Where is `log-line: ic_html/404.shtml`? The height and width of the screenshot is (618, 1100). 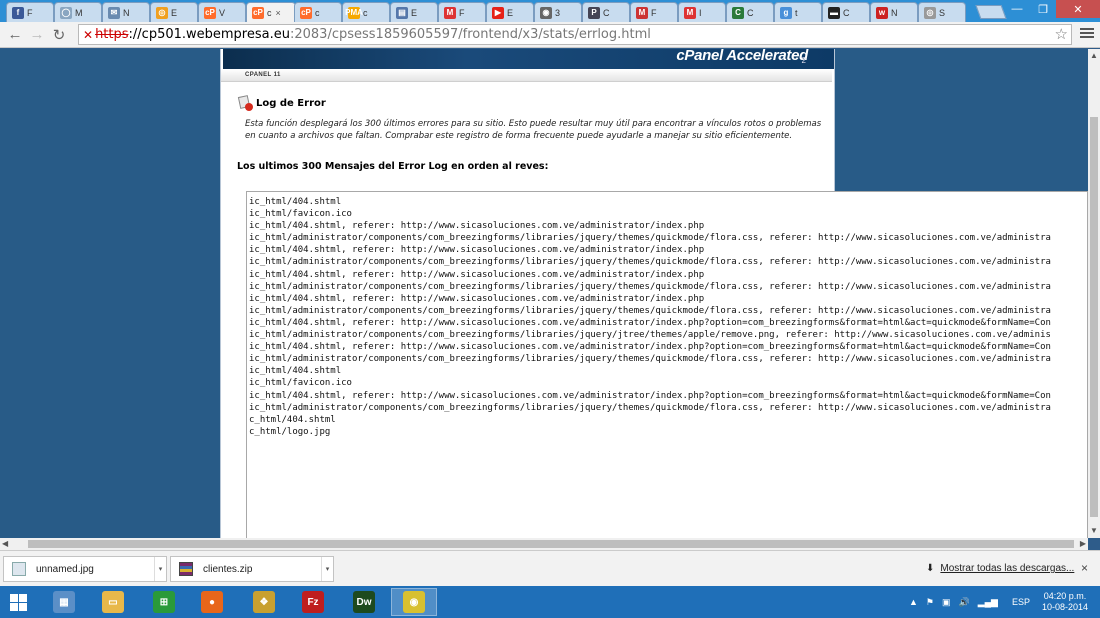
log-line: ic_html/404.shtml is located at coordinates (295, 202).